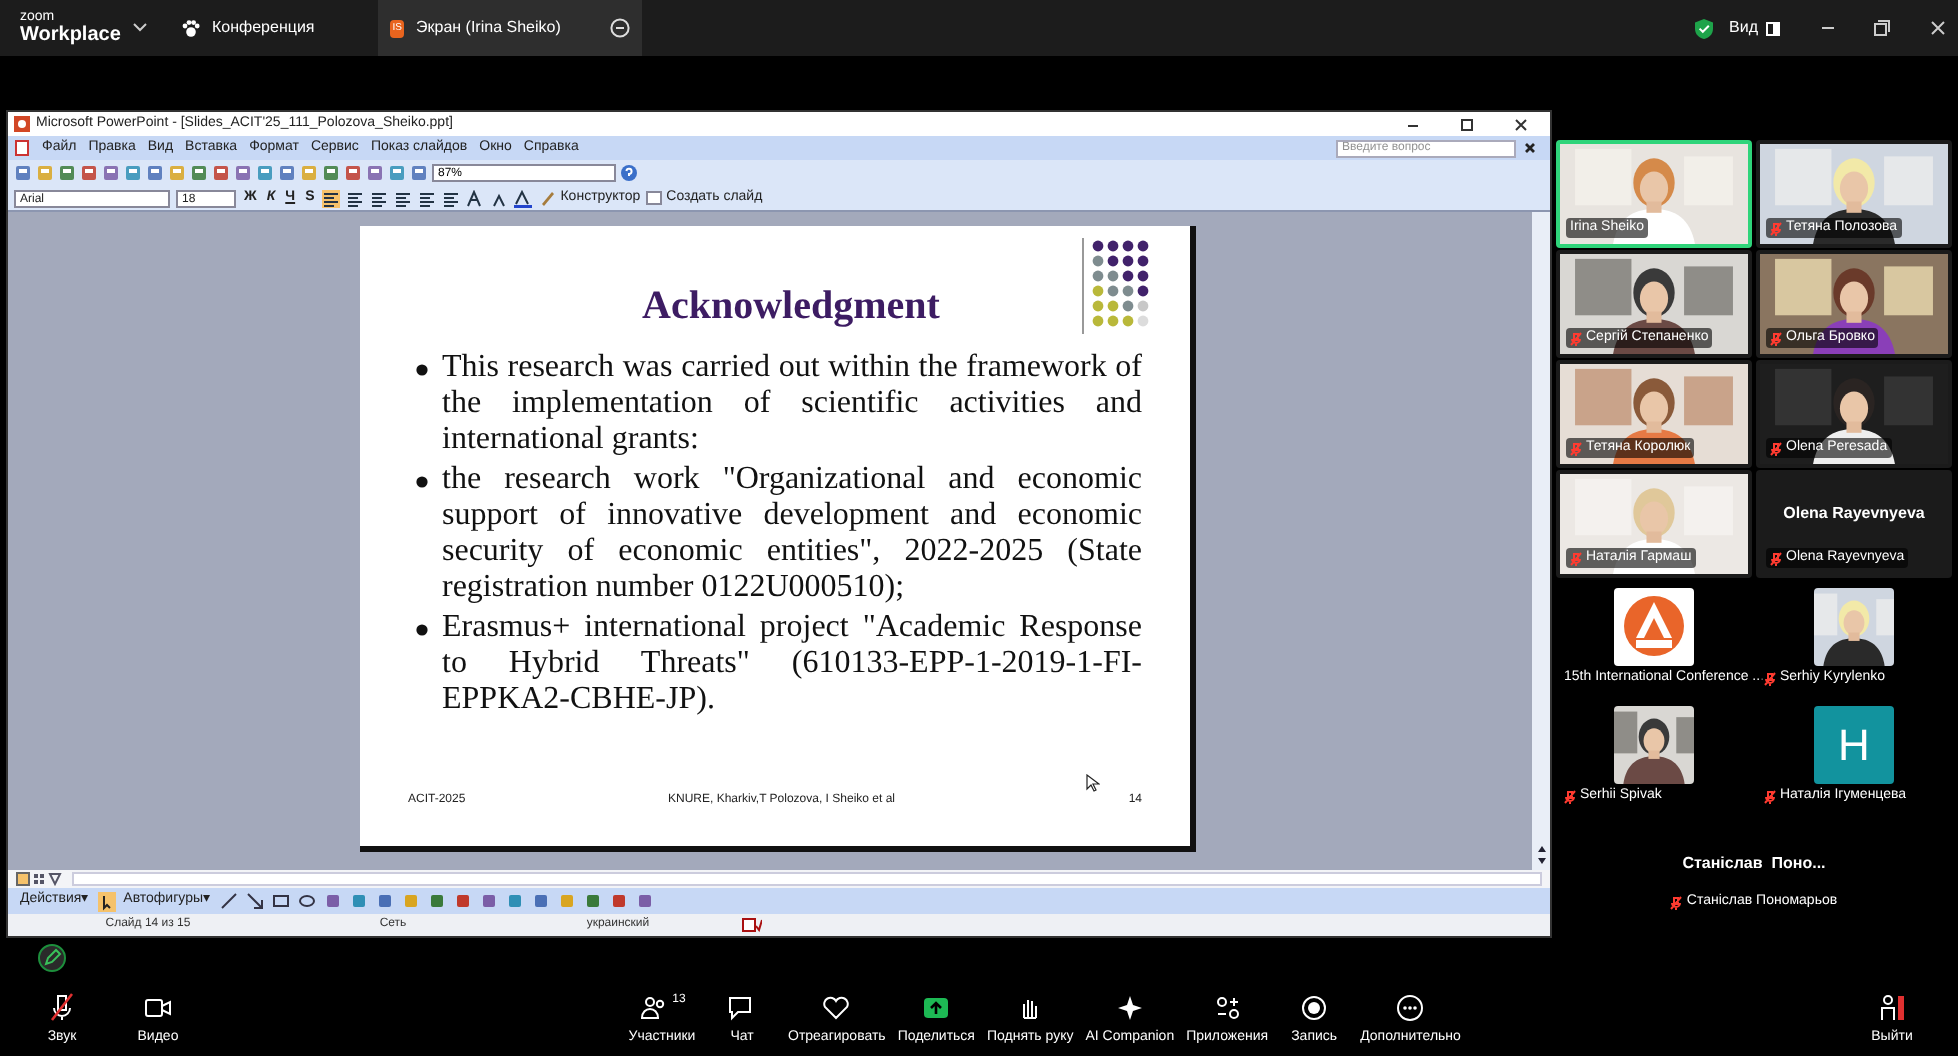 The width and height of the screenshot is (1958, 1056). What do you see at coordinates (792, 534) in the screenshot?
I see `bullet-text: the research work "Organizational and economic support of innovative development and economic security of economic entities", 2022-2025 (State registration number 0122U000510);` at bounding box center [792, 534].